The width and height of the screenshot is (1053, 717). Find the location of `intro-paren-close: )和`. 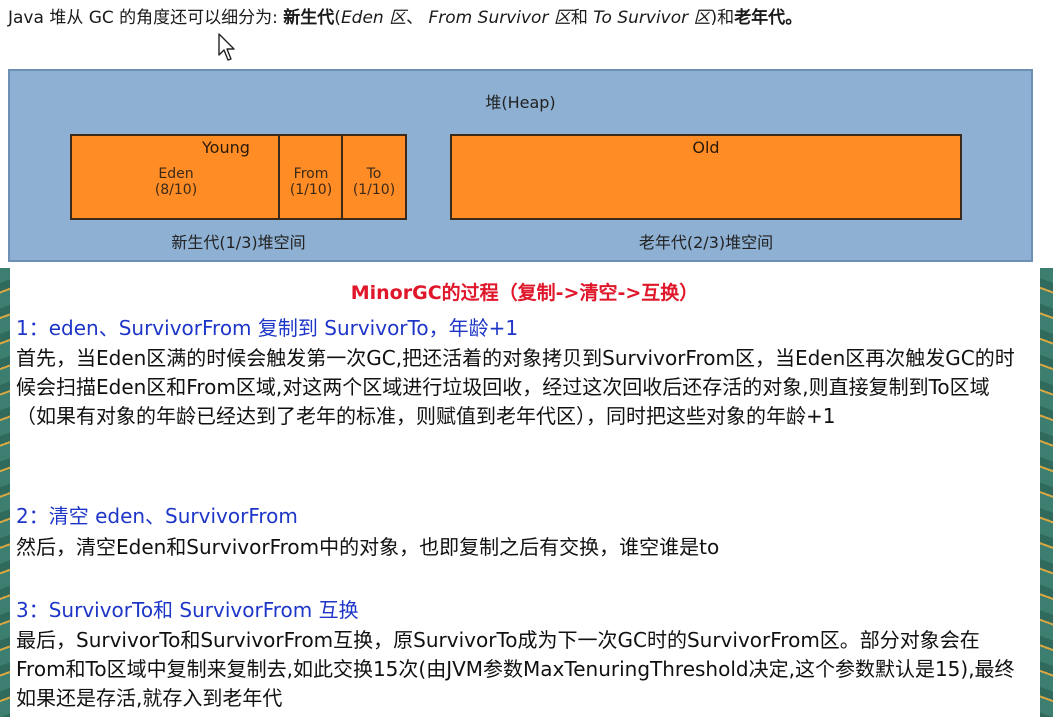

intro-paren-close: )和 is located at coordinates (722, 18).